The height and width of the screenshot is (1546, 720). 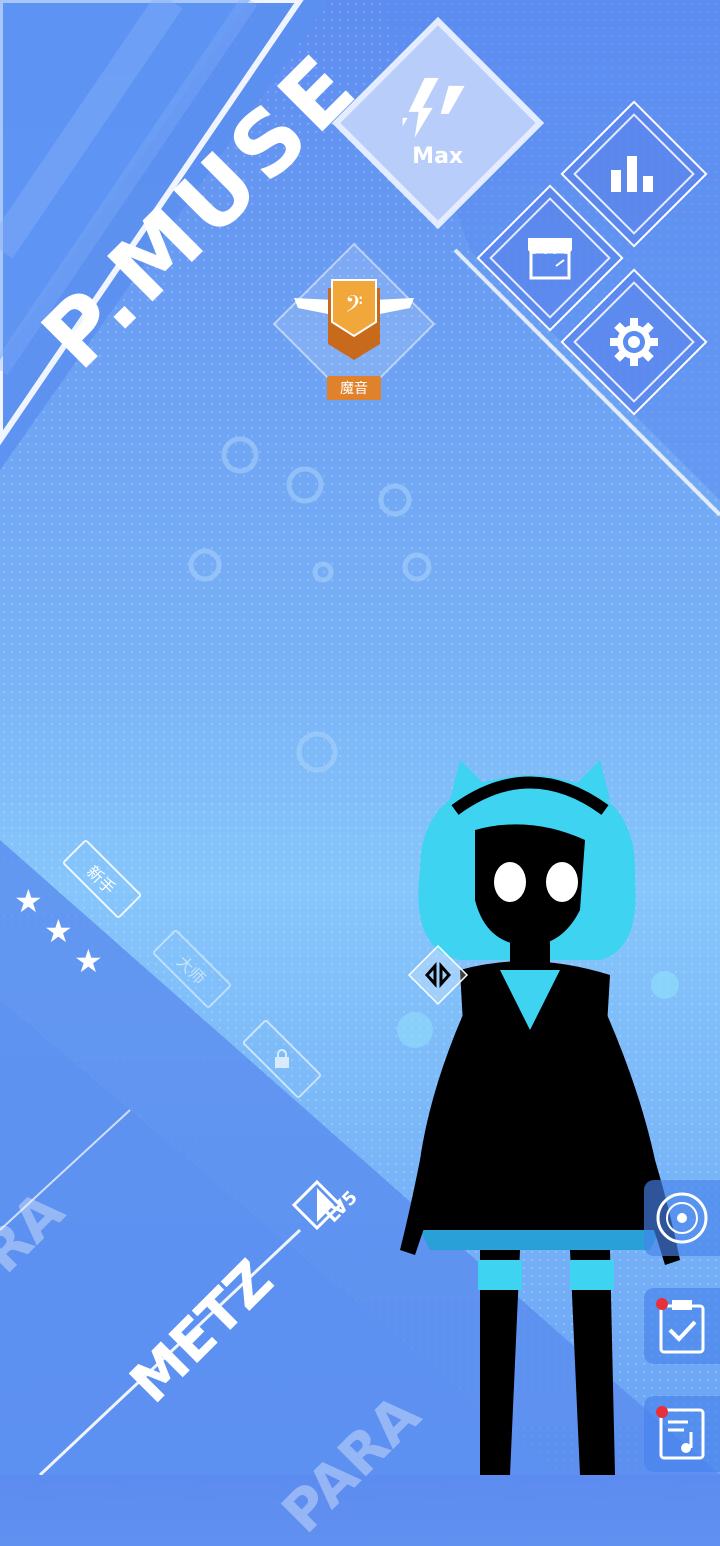 What do you see at coordinates (550, 259) in the screenshot?
I see `shop-icon` at bounding box center [550, 259].